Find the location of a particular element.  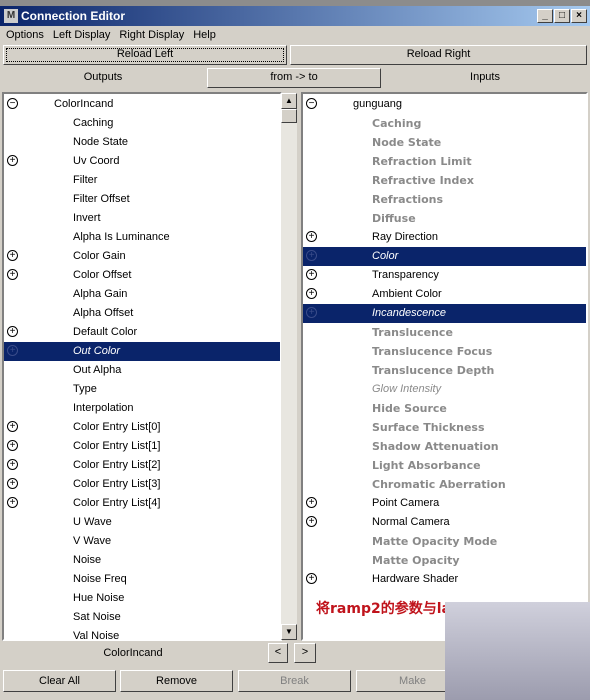

attribute-row: + Color Gain is located at coordinates (142, 256).